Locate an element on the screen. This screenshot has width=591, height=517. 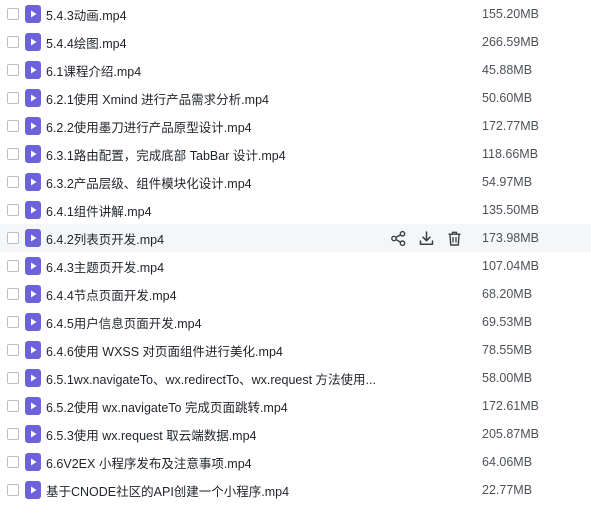
file-size: 266.59MB is located at coordinates (510, 42).